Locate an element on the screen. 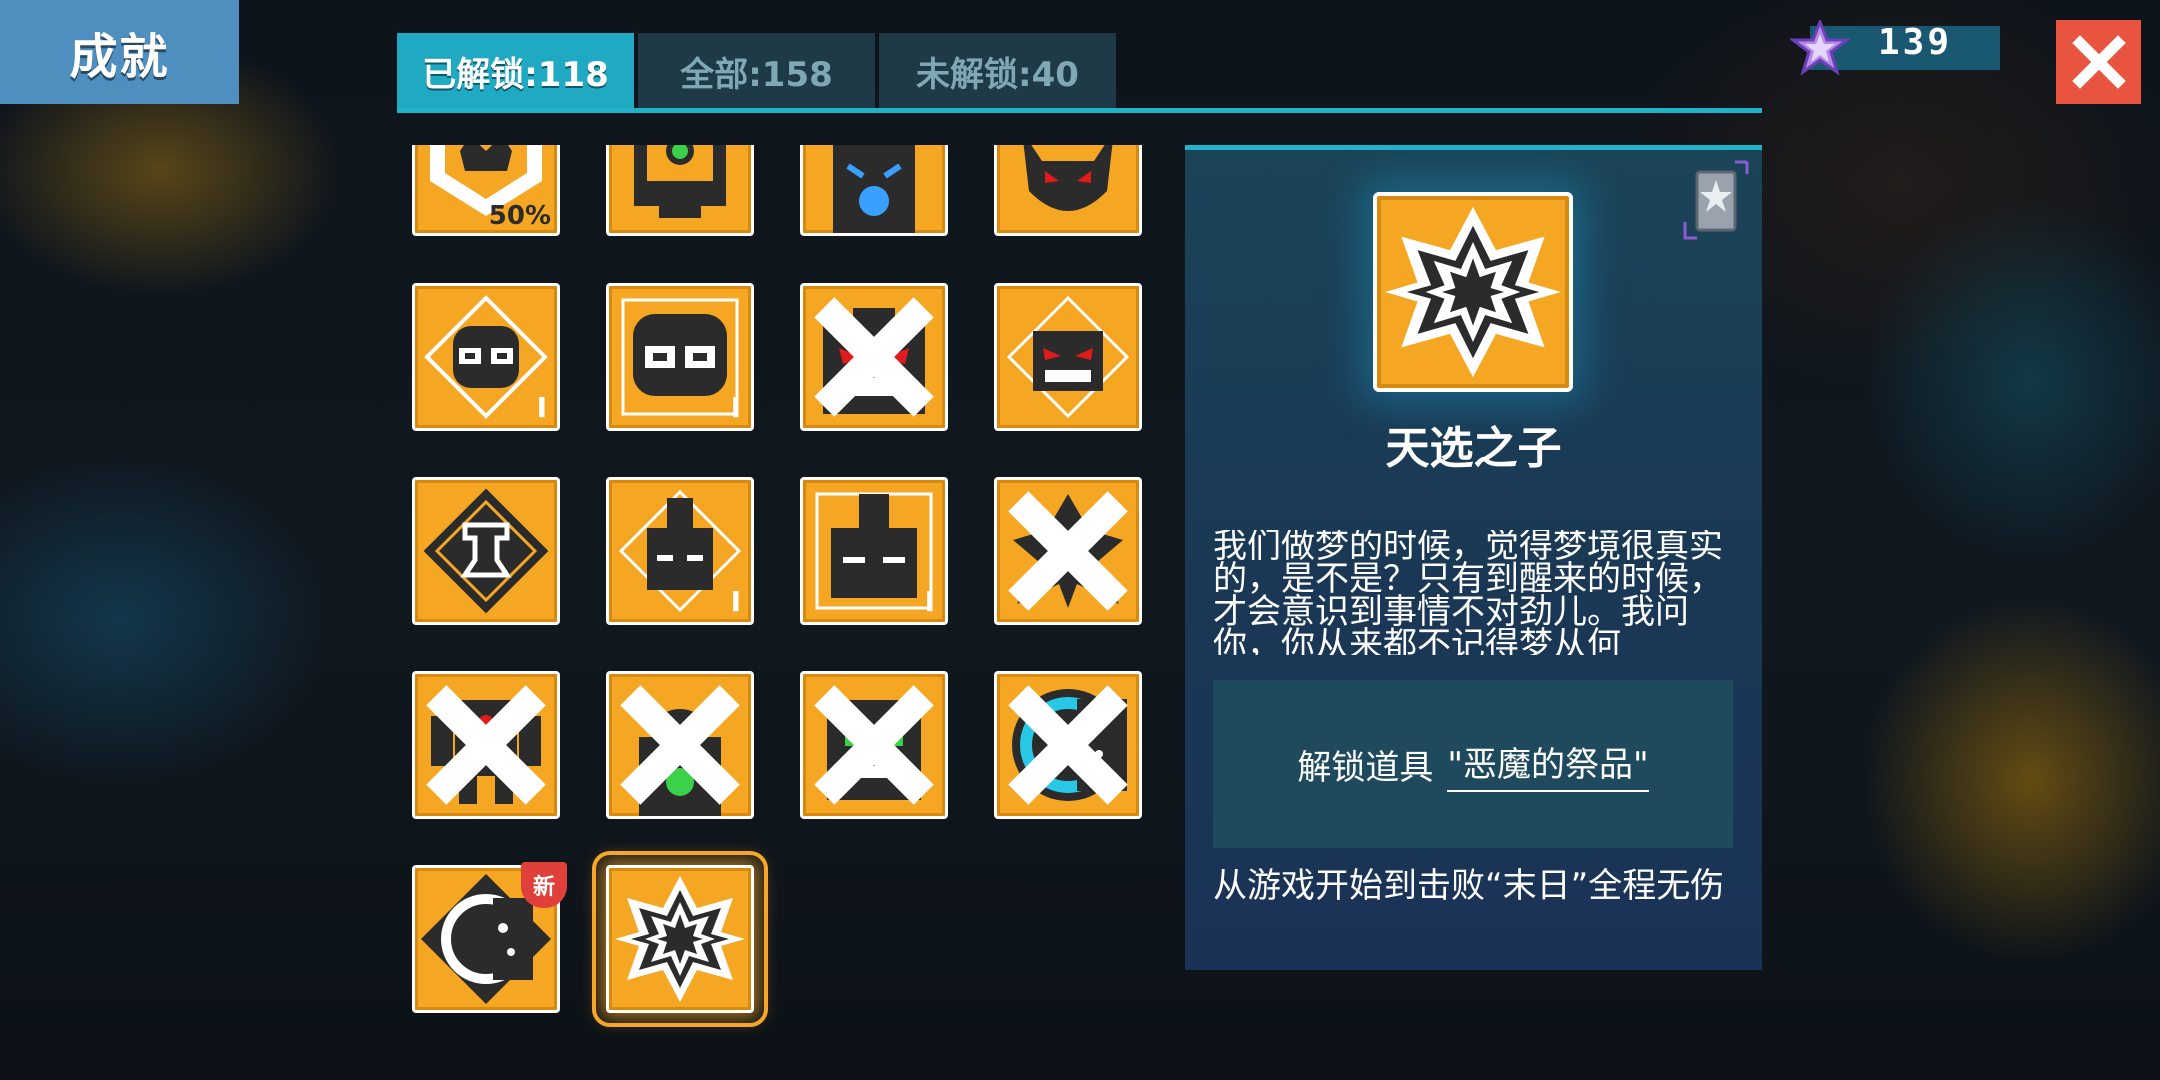 The width and height of the screenshot is (2160, 1080). unlock-reward: 解锁道具 "恶魔的祭品" is located at coordinates (1473, 764).